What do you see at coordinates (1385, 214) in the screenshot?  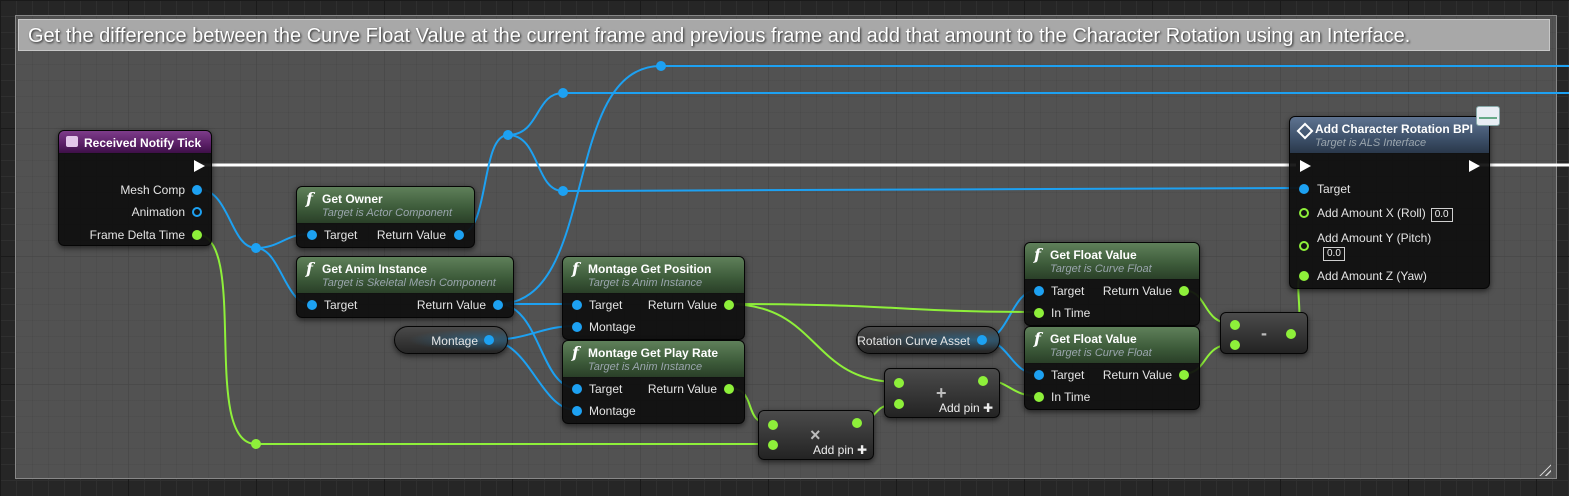 I see `pin-amount-x: Add Amount X (Roll) 0.0` at bounding box center [1385, 214].